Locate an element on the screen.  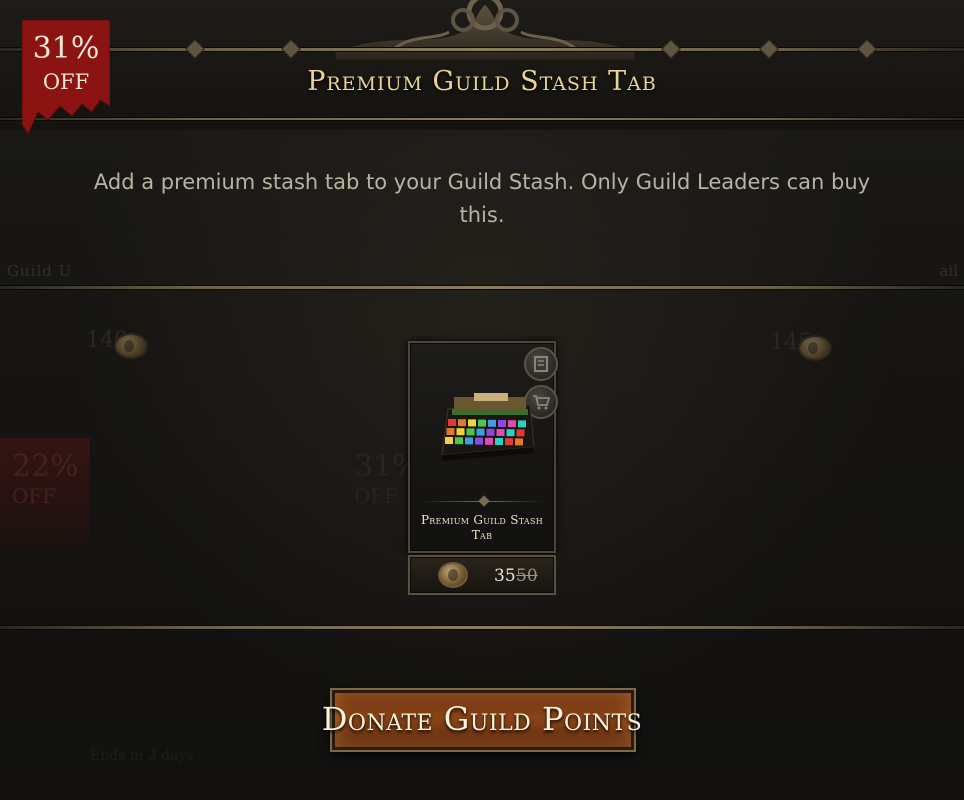
discount-ribbon: 31% OFF is located at coordinates (66, 78).